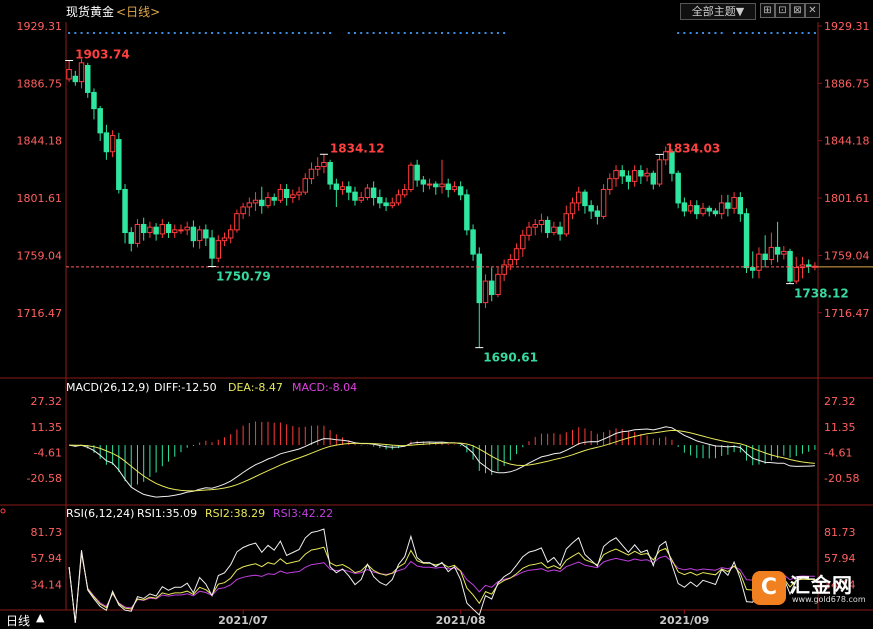 The image size is (873, 629). What do you see at coordinates (718, 11) in the screenshot?
I see `theme-button: 全部主题▼` at bounding box center [718, 11].